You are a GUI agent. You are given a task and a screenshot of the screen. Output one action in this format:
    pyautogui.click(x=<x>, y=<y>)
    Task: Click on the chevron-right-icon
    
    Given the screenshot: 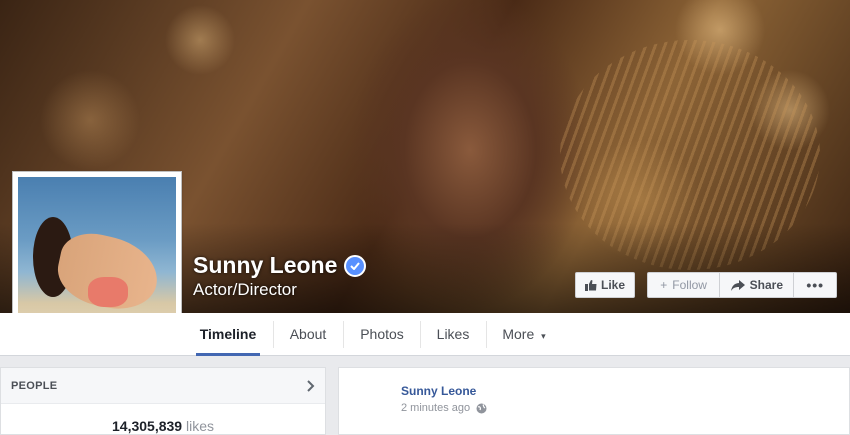 What is the action you would take?
    pyautogui.click(x=311, y=385)
    